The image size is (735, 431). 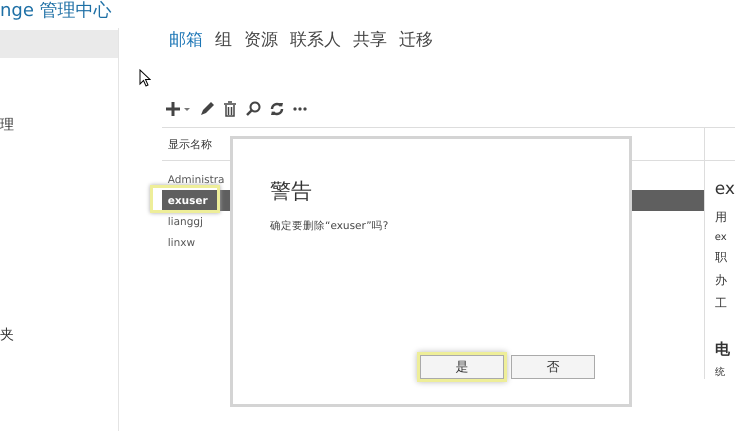 What do you see at coordinates (415, 39) in the screenshot?
I see `nav-tab: 迁移` at bounding box center [415, 39].